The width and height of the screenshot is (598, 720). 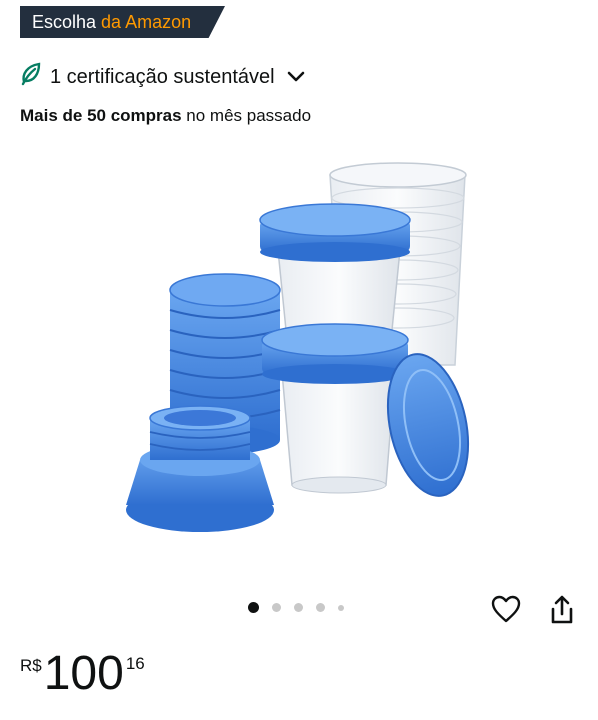 I want to click on price: R$ 100 16, so click(x=82, y=674).